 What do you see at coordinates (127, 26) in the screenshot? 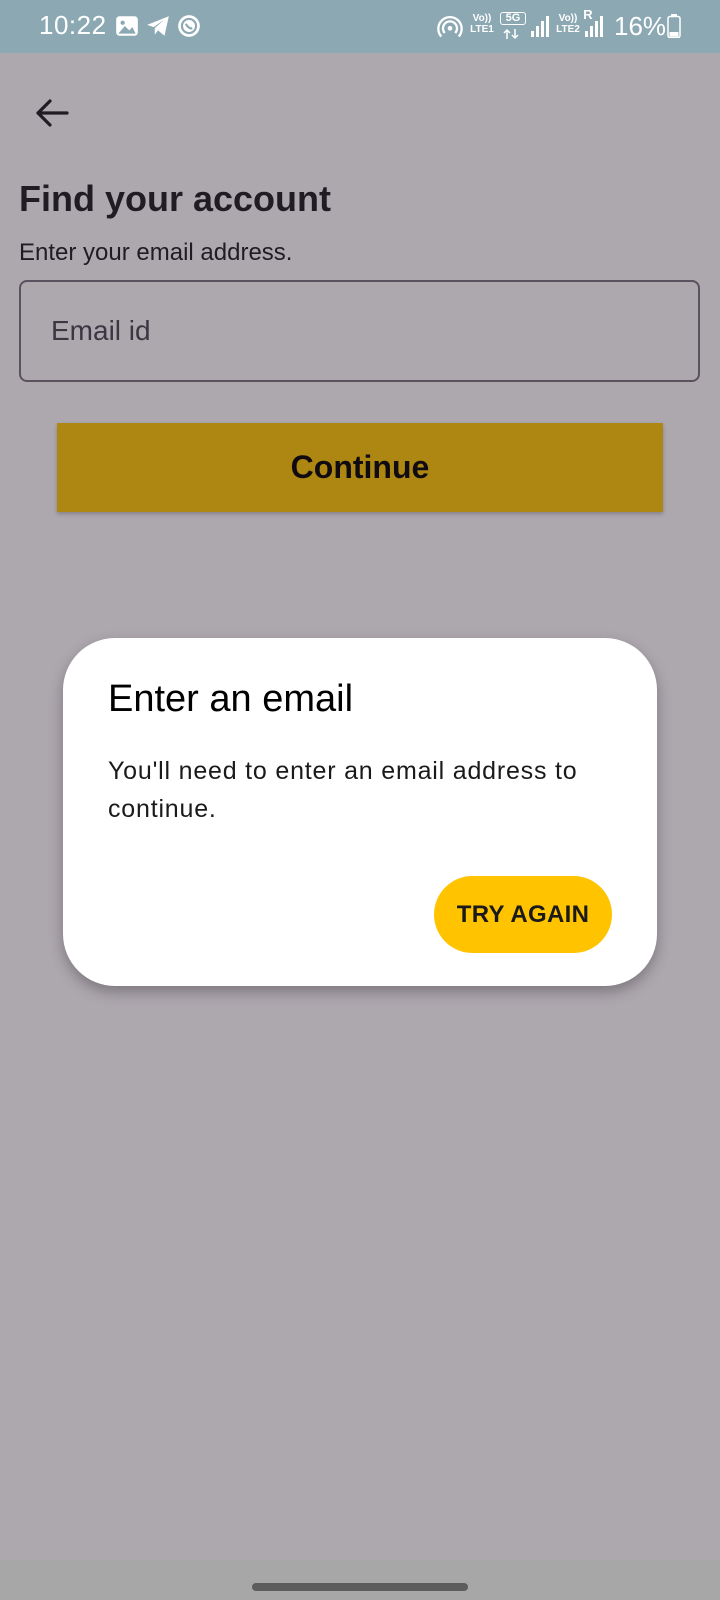
I see `gallery-icon` at bounding box center [127, 26].